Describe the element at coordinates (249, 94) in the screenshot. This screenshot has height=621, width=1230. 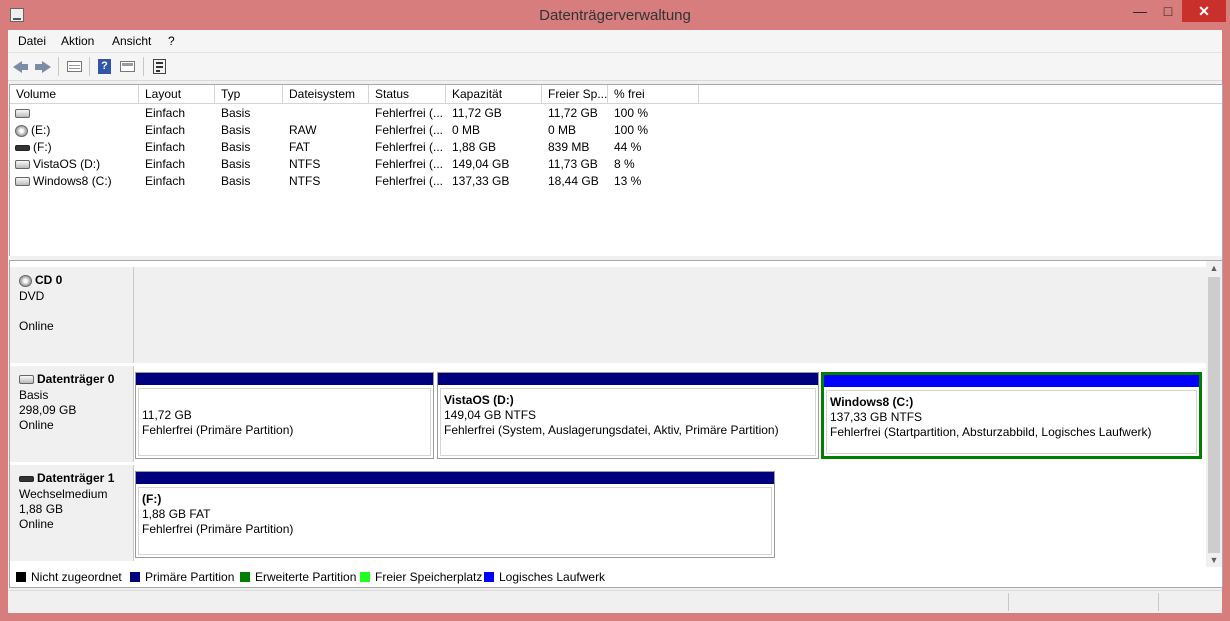
I see `column-typ: Typ` at that location.